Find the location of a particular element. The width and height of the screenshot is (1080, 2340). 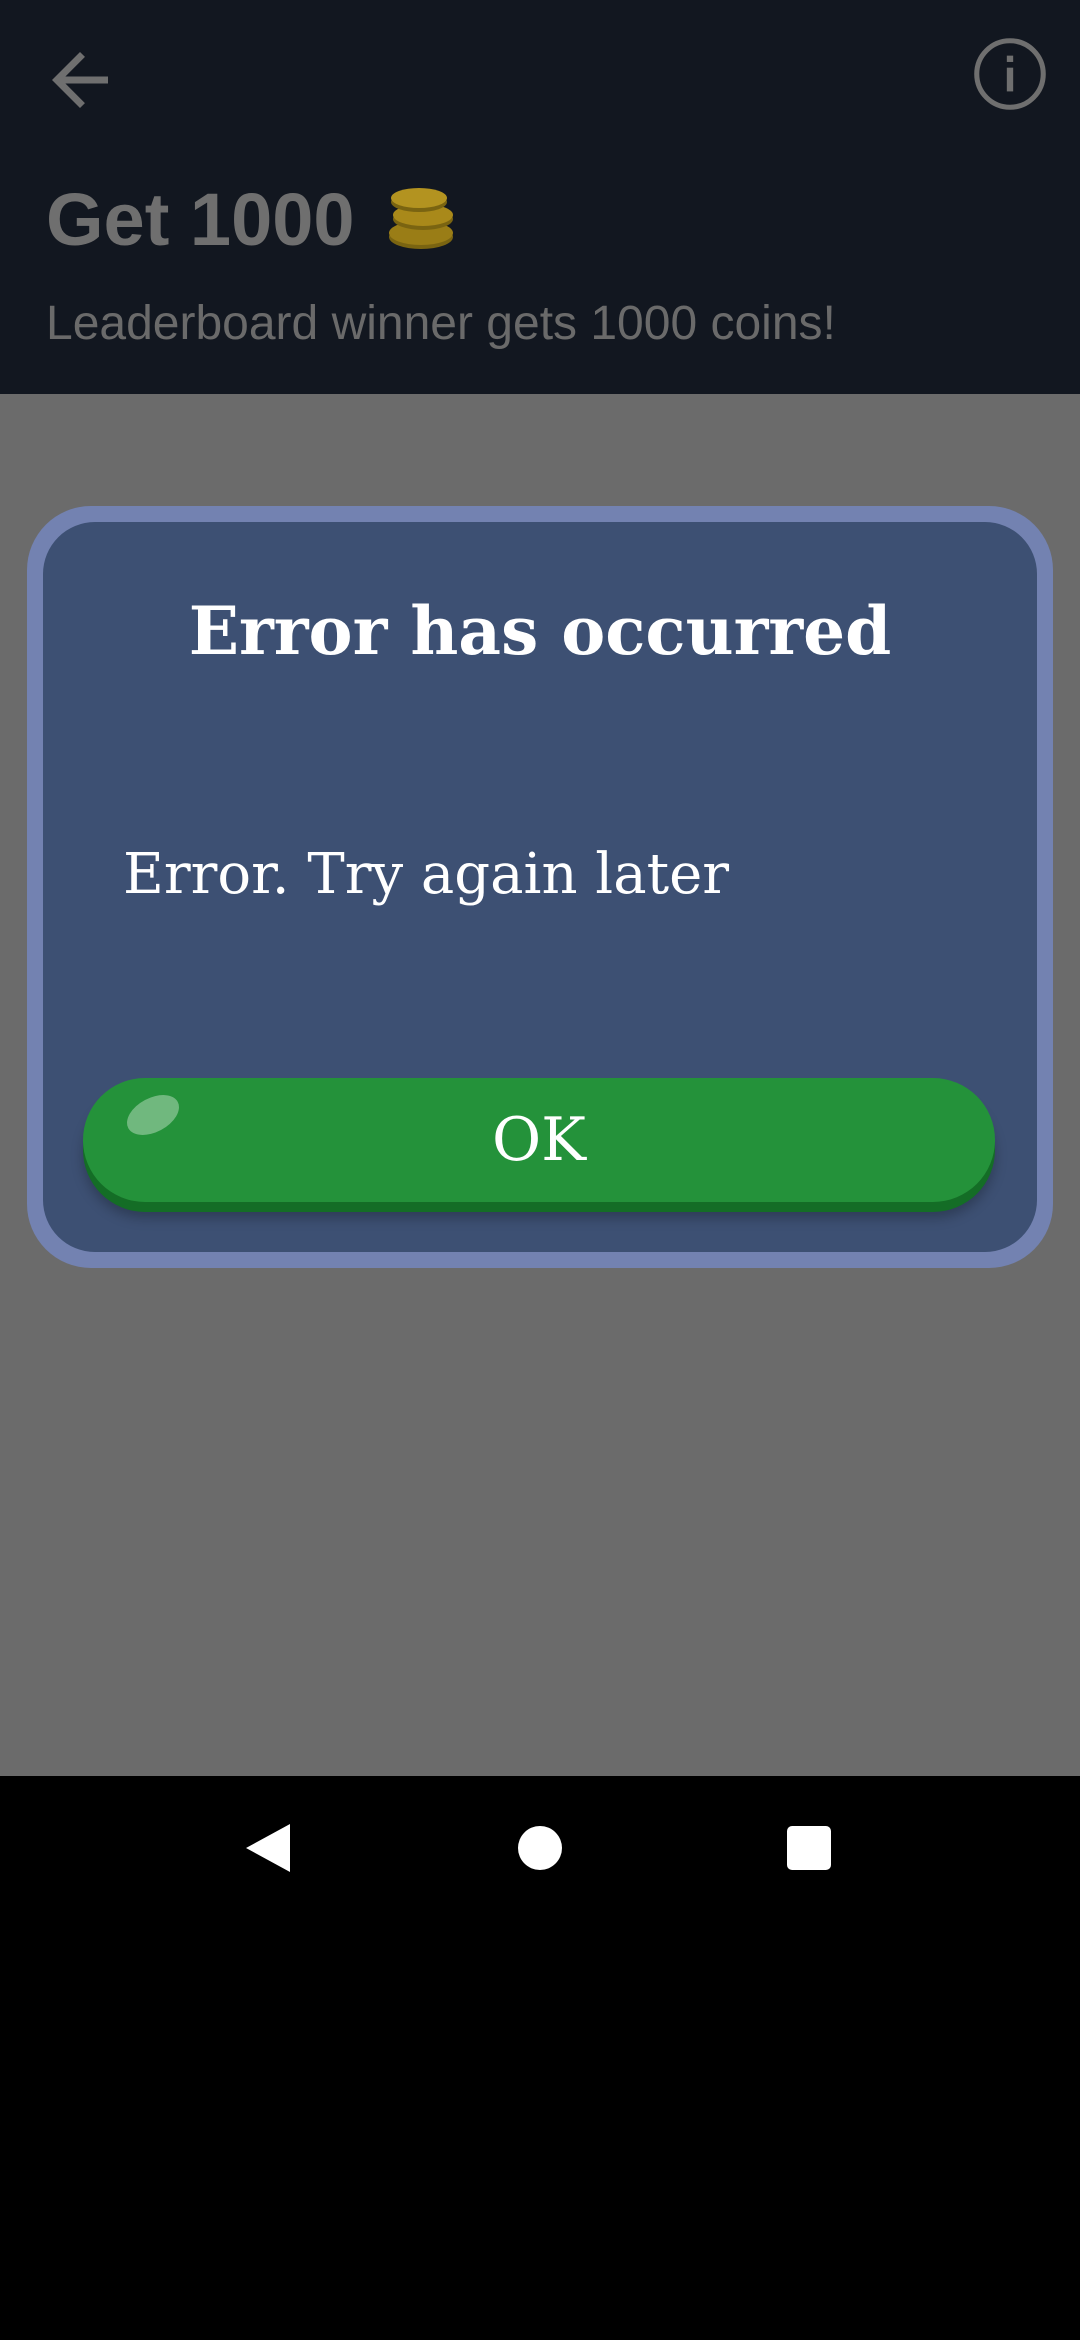

nav-back-icon is located at coordinates (268, 1848).